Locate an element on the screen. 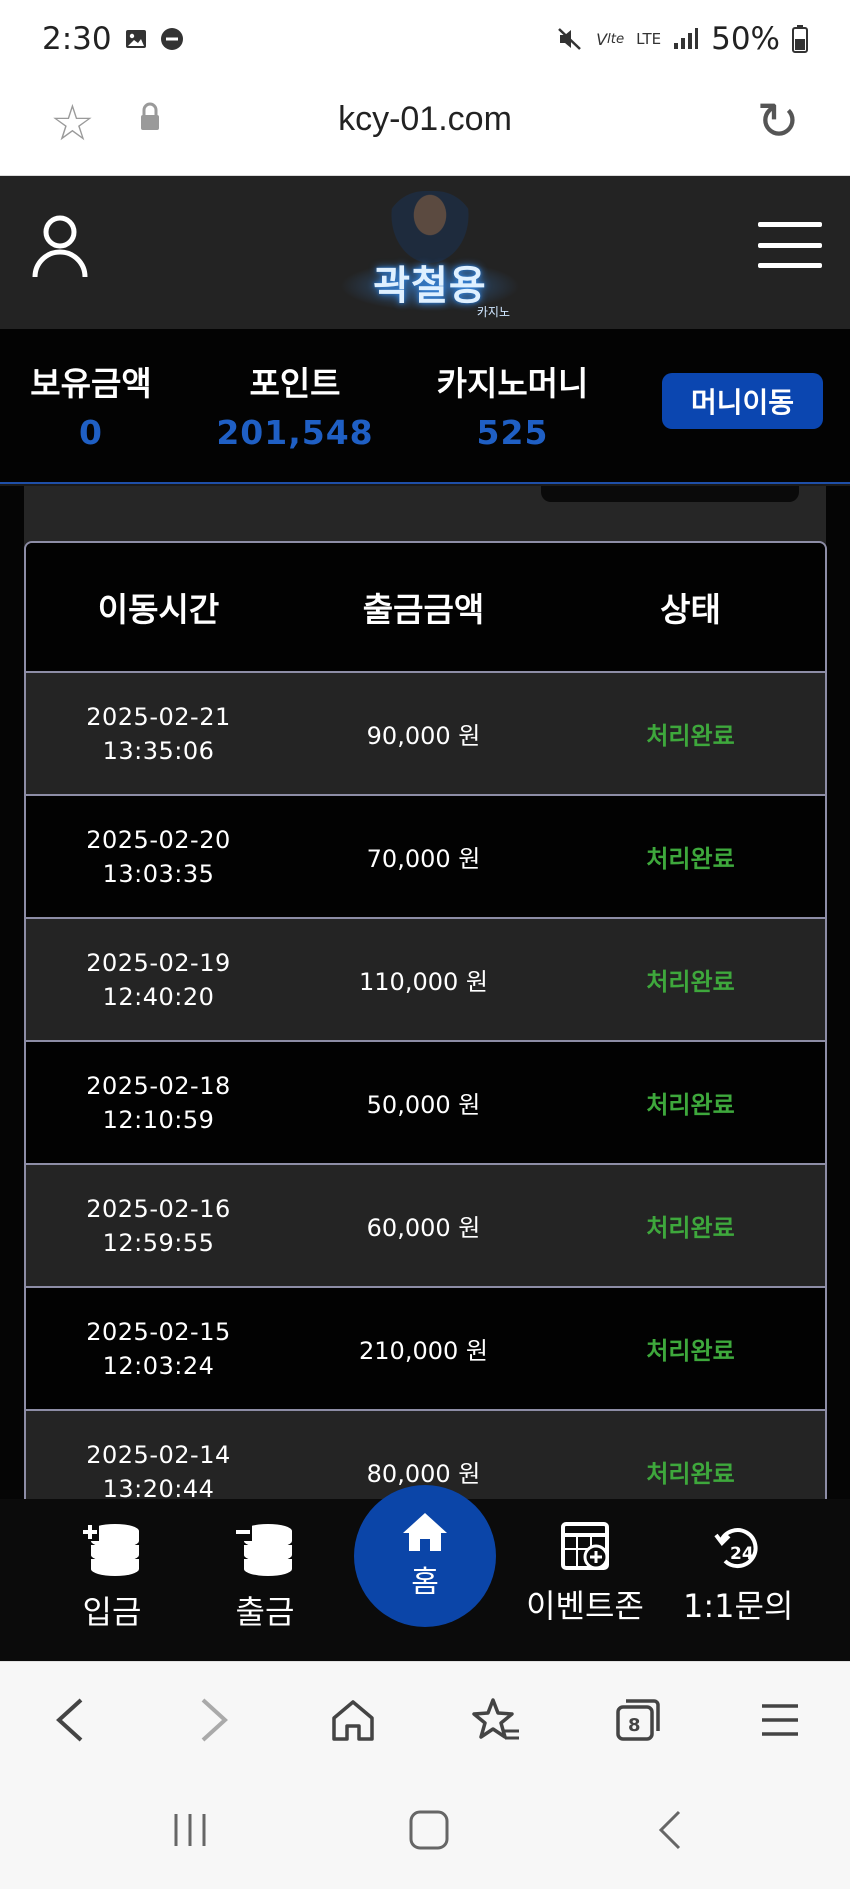 The height and width of the screenshot is (1889, 850). user-icon is located at coordinates (60, 247).